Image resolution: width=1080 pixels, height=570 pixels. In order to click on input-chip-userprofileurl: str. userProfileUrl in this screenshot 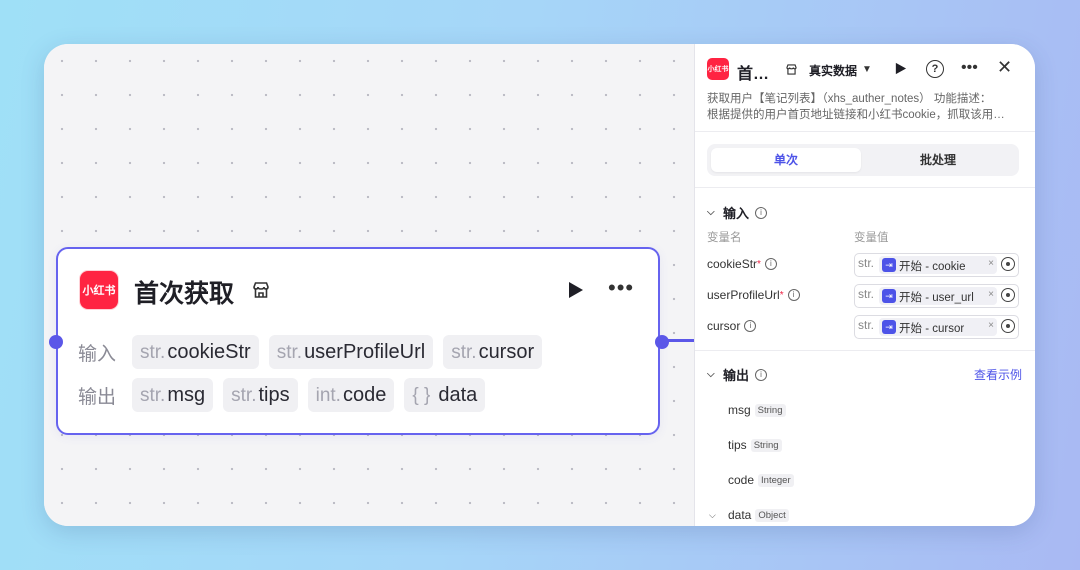, I will do `click(351, 352)`.